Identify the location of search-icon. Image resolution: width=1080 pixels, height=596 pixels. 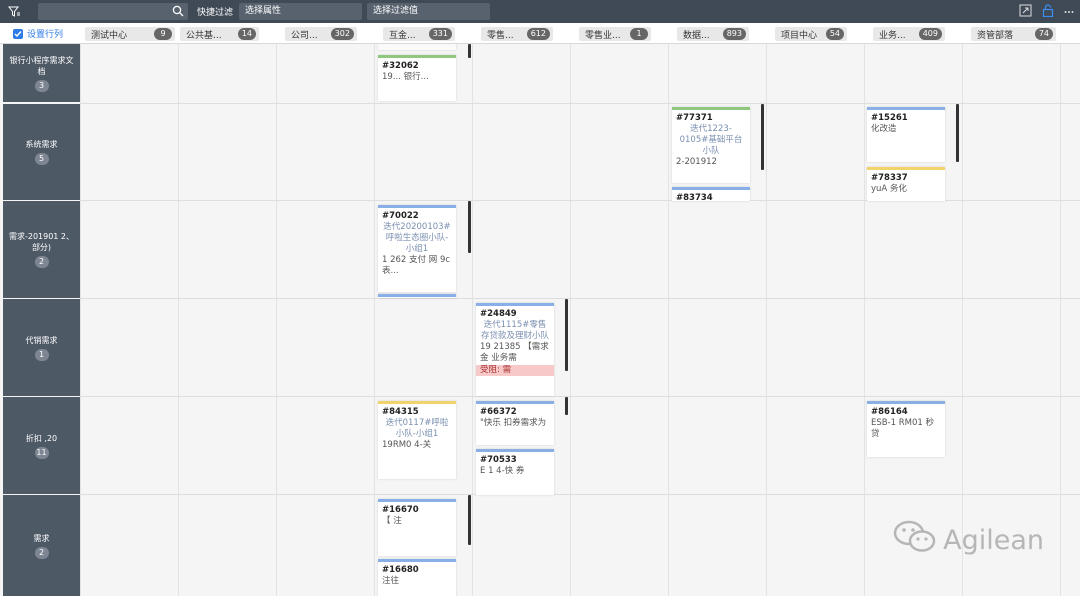
(178, 12).